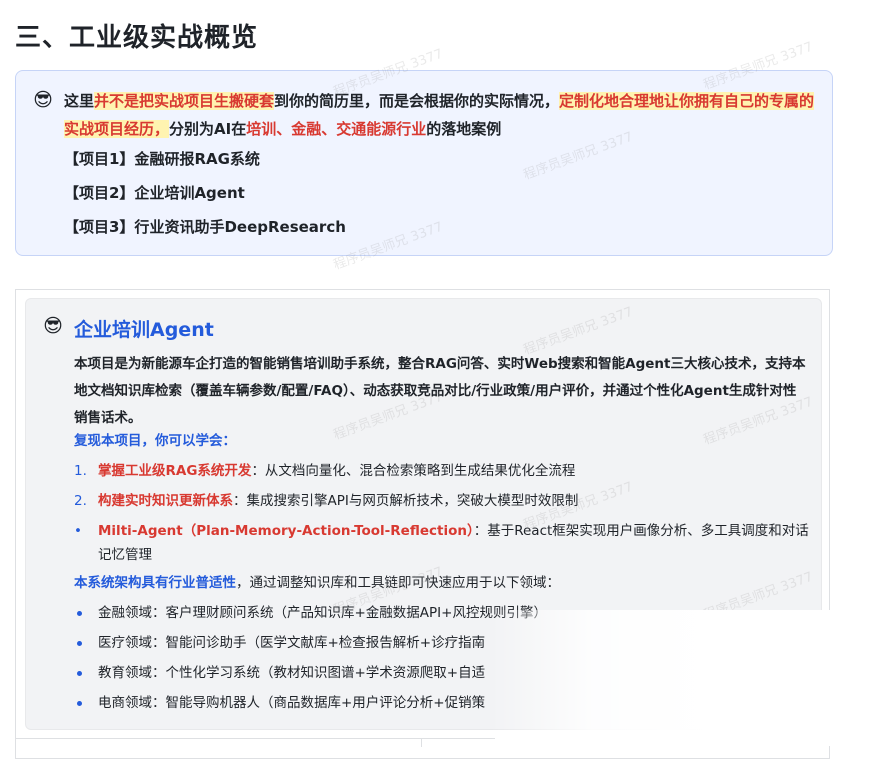 Image resolution: width=895 pixels, height=759 pixels. I want to click on fade-overlay, so click(692, 678).